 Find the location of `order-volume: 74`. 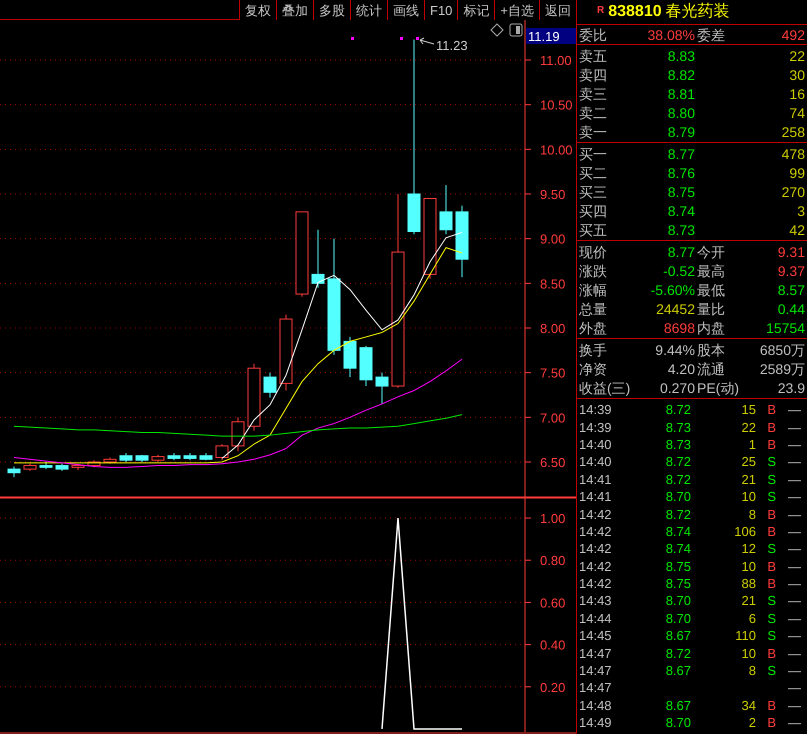

order-volume: 74 is located at coordinates (797, 113).